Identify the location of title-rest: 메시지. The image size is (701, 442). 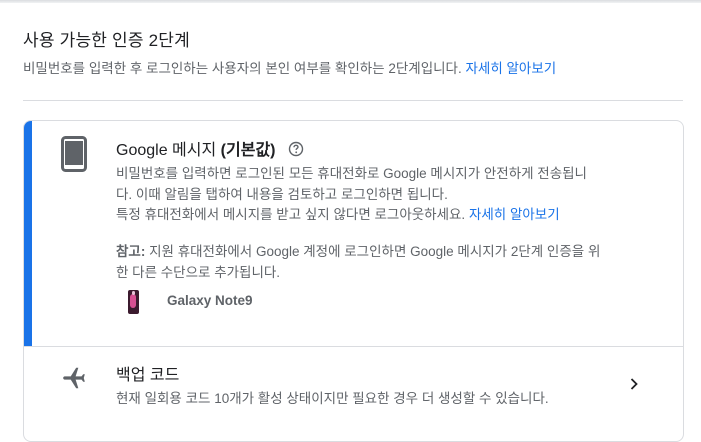
(194, 150).